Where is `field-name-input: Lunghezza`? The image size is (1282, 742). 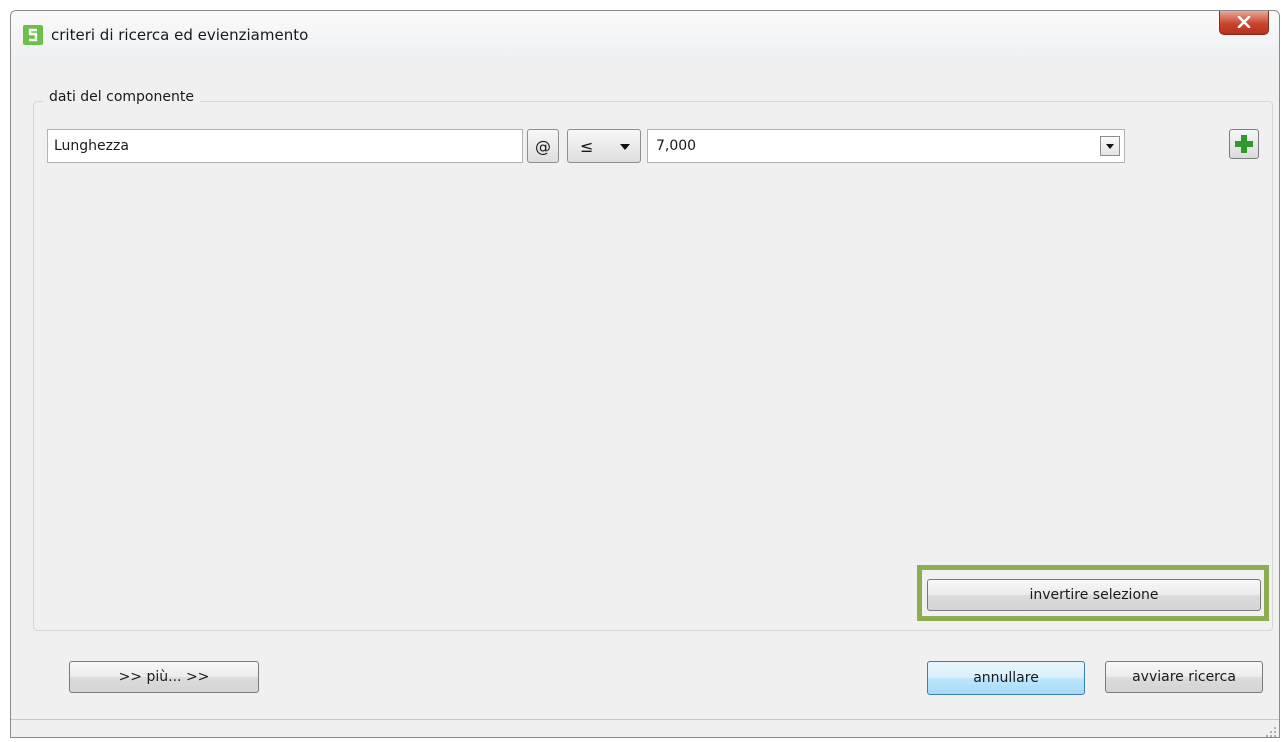
field-name-input: Lunghezza is located at coordinates (285, 146).